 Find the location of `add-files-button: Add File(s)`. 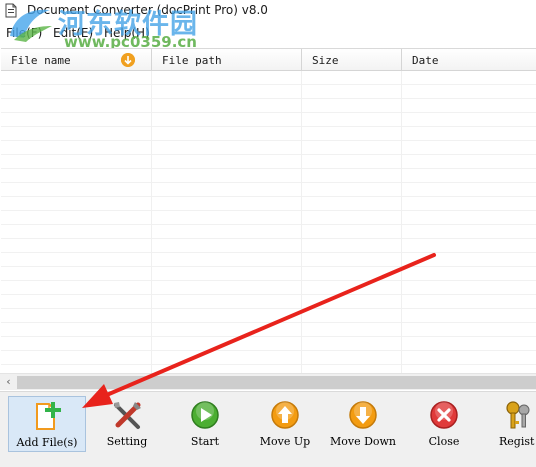

add-files-button: Add File(s) is located at coordinates (47, 424).